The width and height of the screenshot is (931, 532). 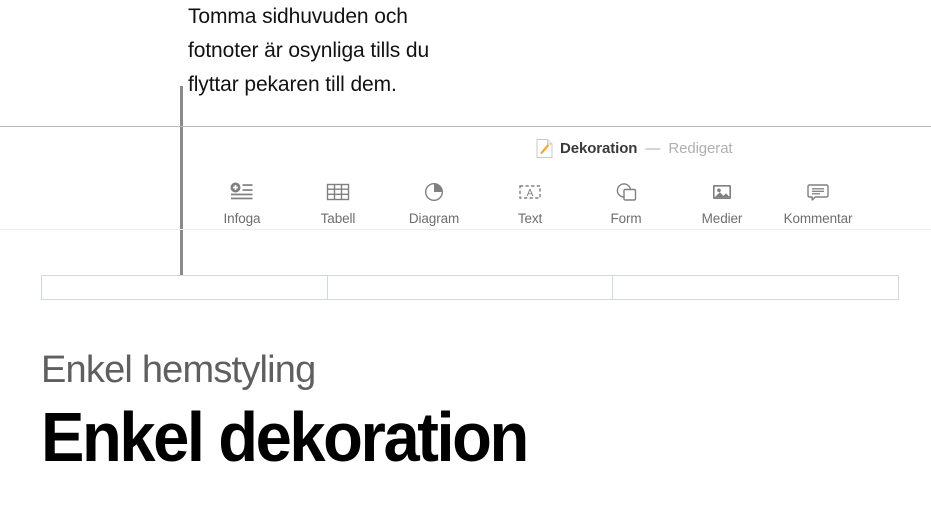 I want to click on comment-bubble-icon, so click(x=818, y=192).